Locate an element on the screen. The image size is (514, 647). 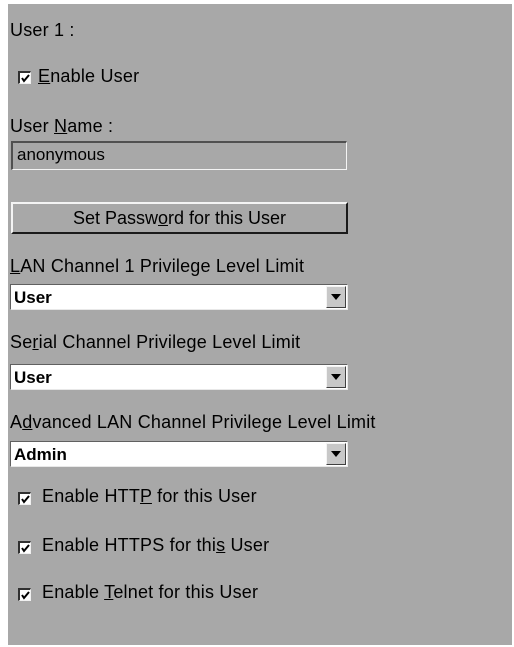
enable-telnet-label: Enable Telnet for this User is located at coordinates (150, 592).